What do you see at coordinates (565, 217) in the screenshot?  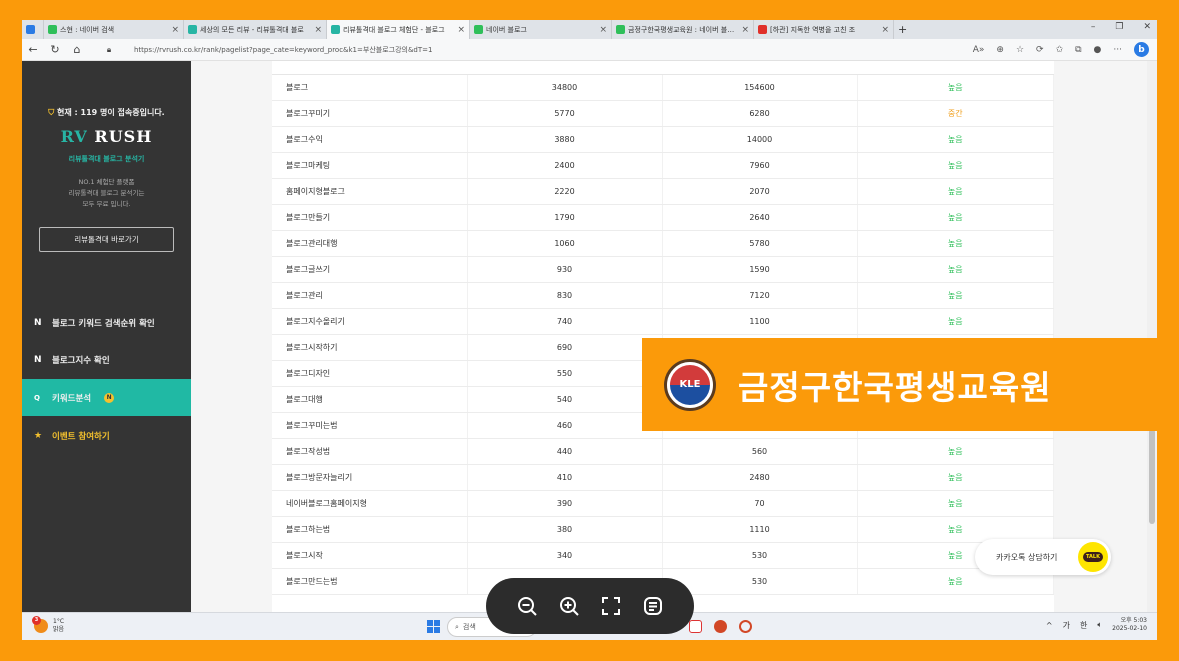 I see `table-cell: 1790` at bounding box center [565, 217].